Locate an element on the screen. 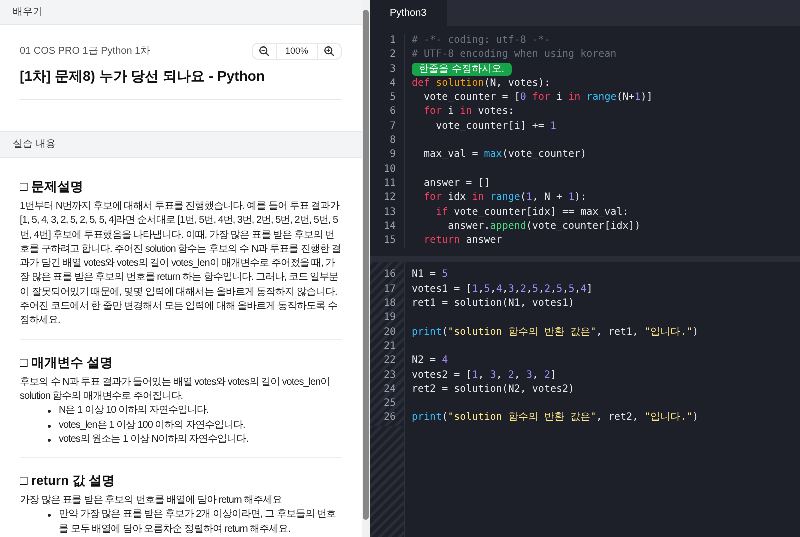 The height and width of the screenshot is (537, 800). code-line: print("solution 함수의 반환 값은", ret2, "입니다.") is located at coordinates (555, 418).